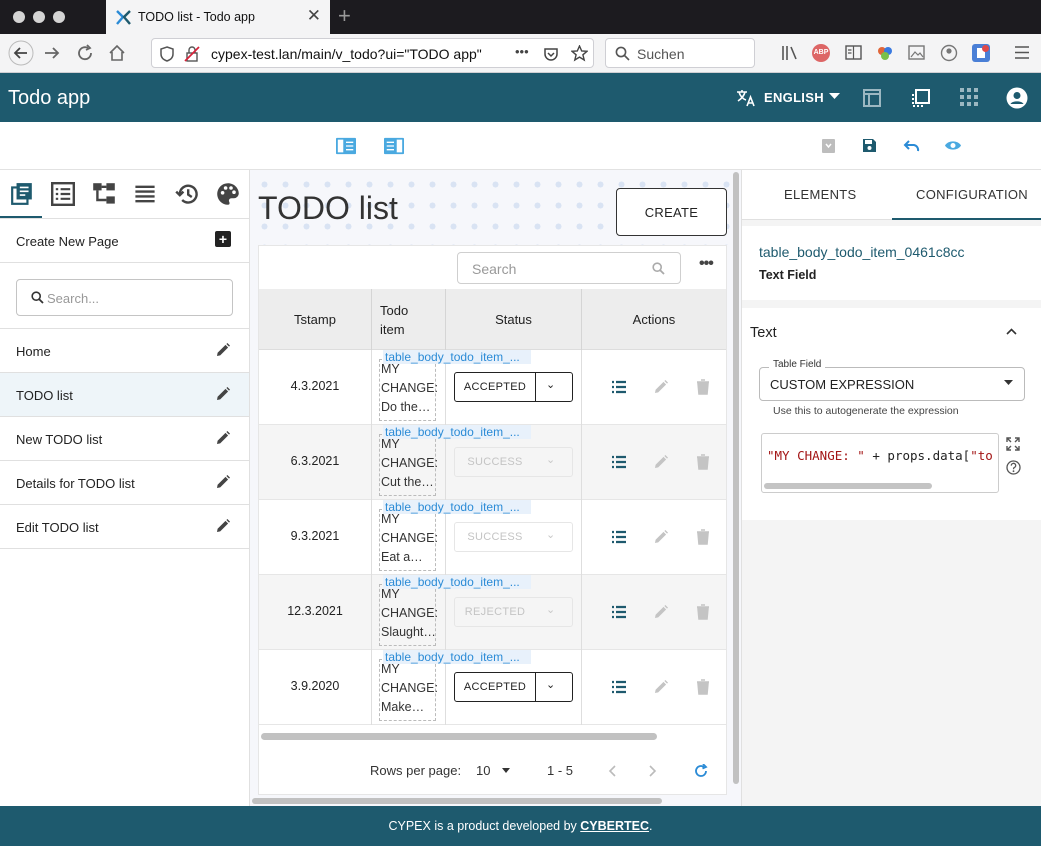  What do you see at coordinates (869, 145) in the screenshot?
I see `save-icon` at bounding box center [869, 145].